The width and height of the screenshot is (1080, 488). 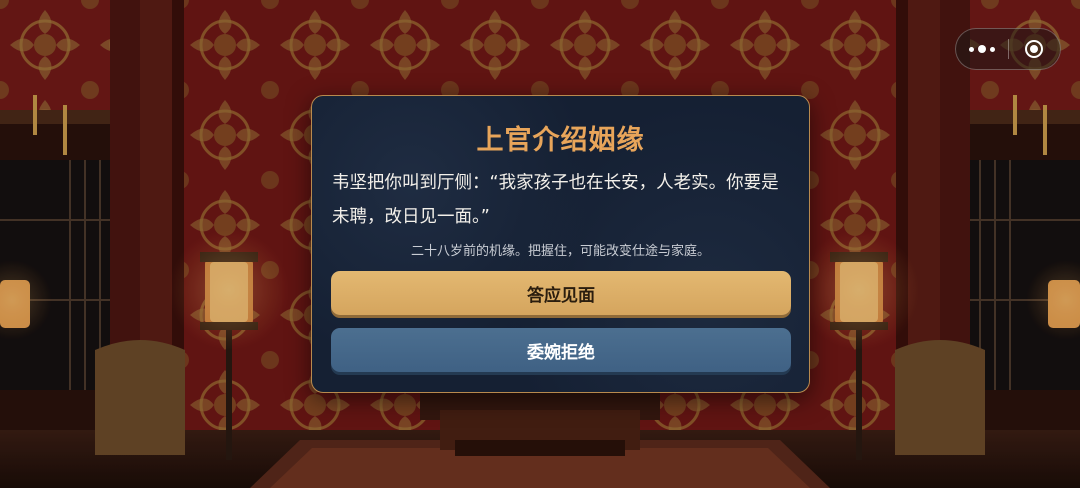 I want to click on more-dots-icon, so click(x=971, y=49).